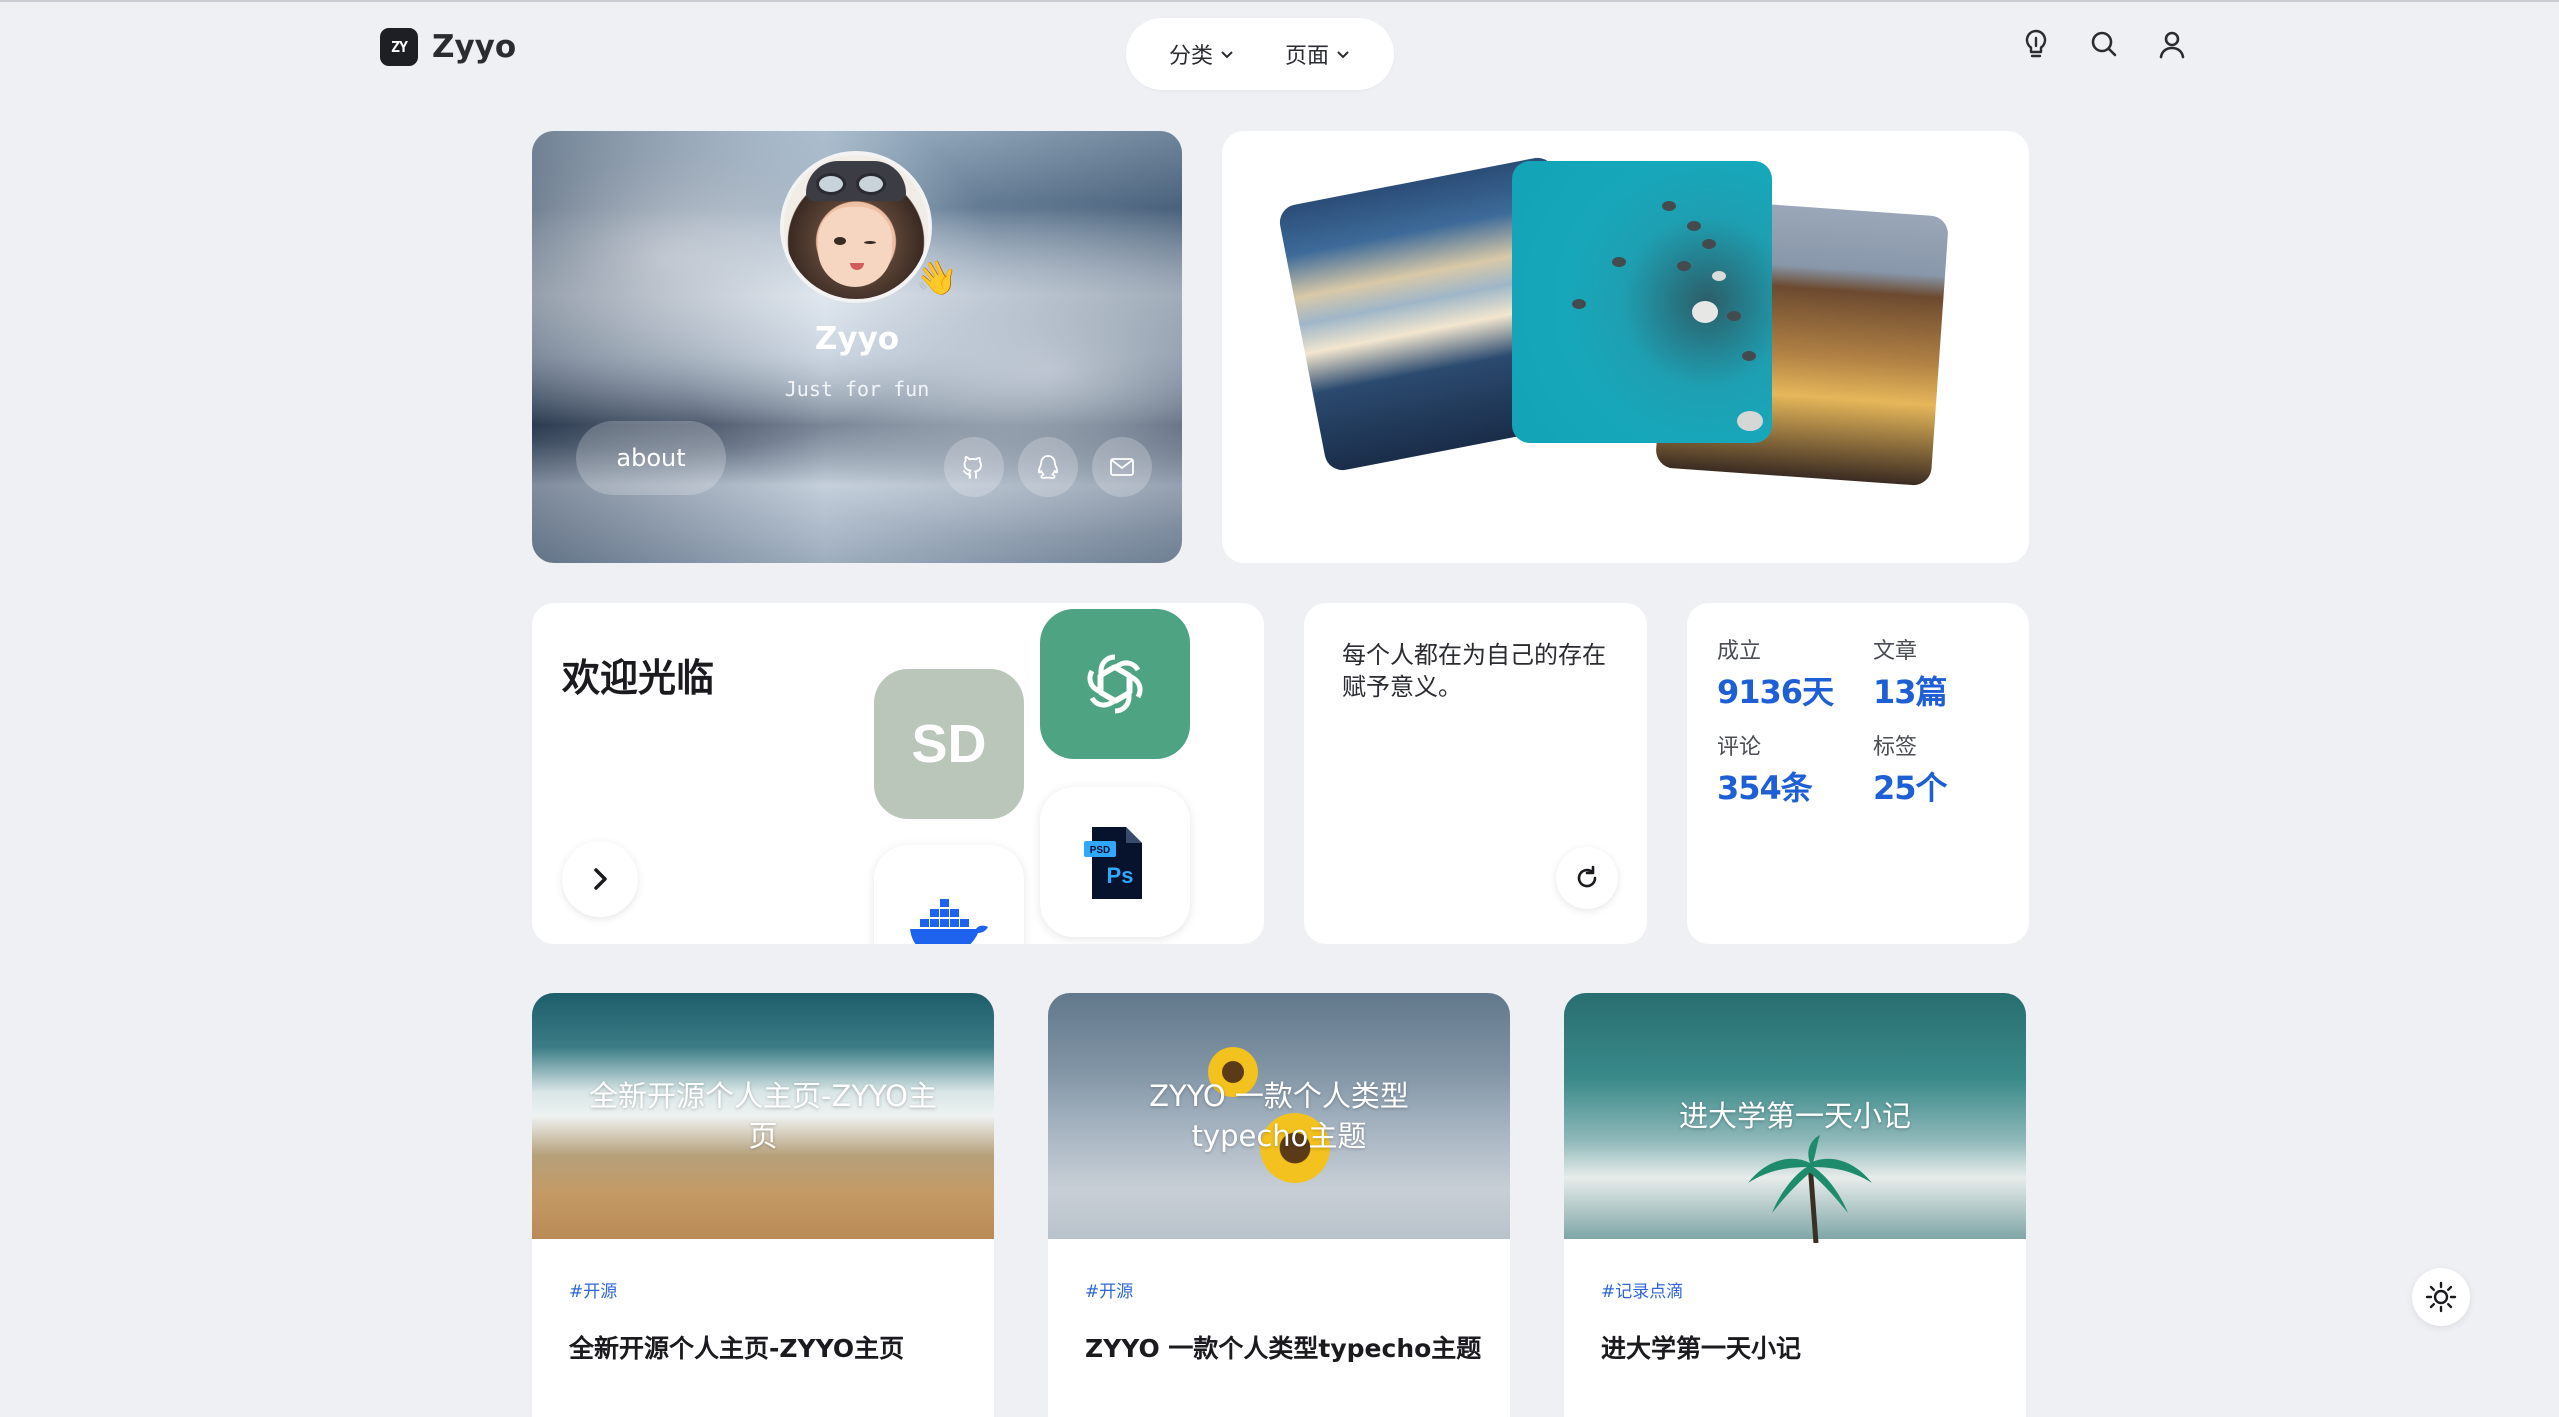 Image resolution: width=2559 pixels, height=1417 pixels. Describe the element at coordinates (949, 894) in the screenshot. I see `docker-app-icon` at that location.